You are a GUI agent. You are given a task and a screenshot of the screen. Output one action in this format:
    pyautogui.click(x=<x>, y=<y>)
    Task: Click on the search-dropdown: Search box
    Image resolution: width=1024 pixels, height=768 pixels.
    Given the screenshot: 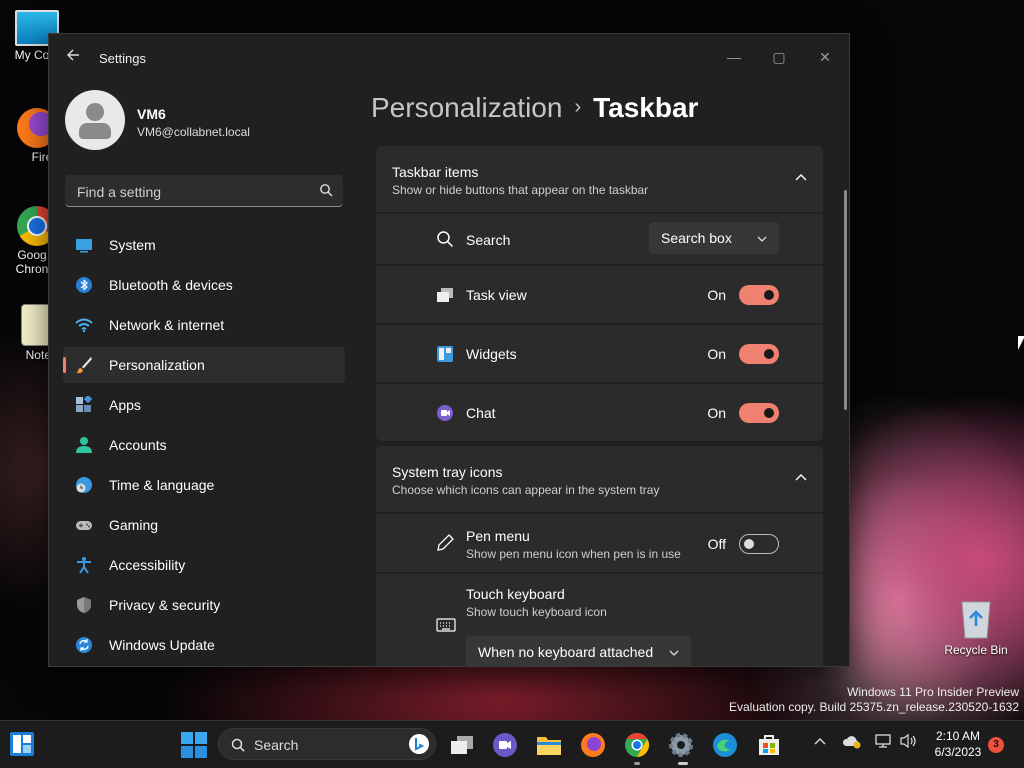 What is the action you would take?
    pyautogui.click(x=714, y=238)
    